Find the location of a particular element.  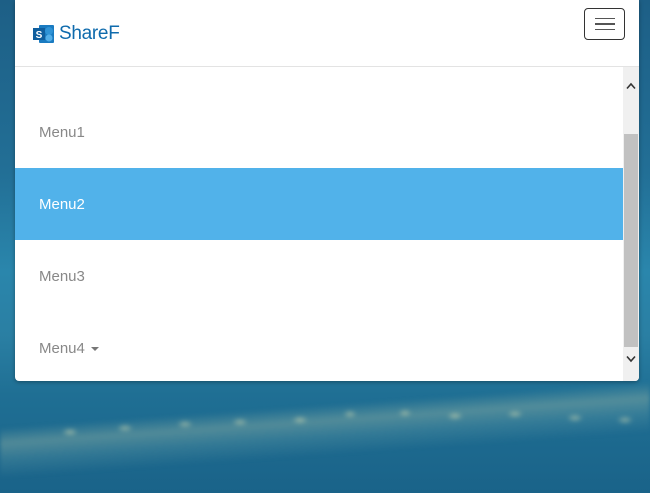

svg-text: S is located at coordinates (39, 35).